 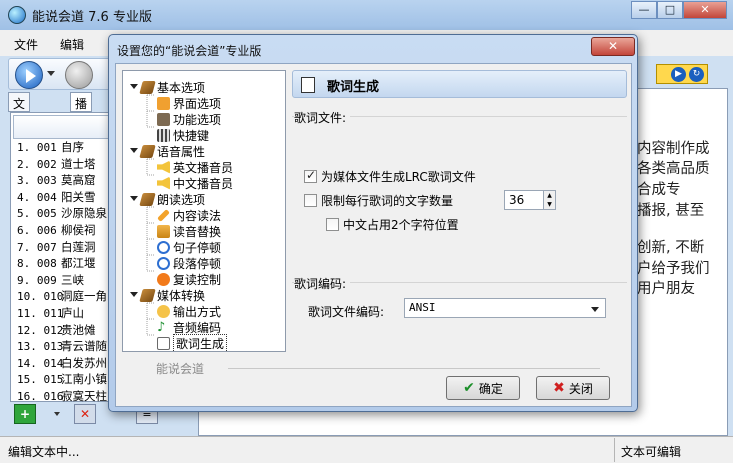 I want to click on playlist-item: 10. 010洞庭一角, so click(x=62, y=296).